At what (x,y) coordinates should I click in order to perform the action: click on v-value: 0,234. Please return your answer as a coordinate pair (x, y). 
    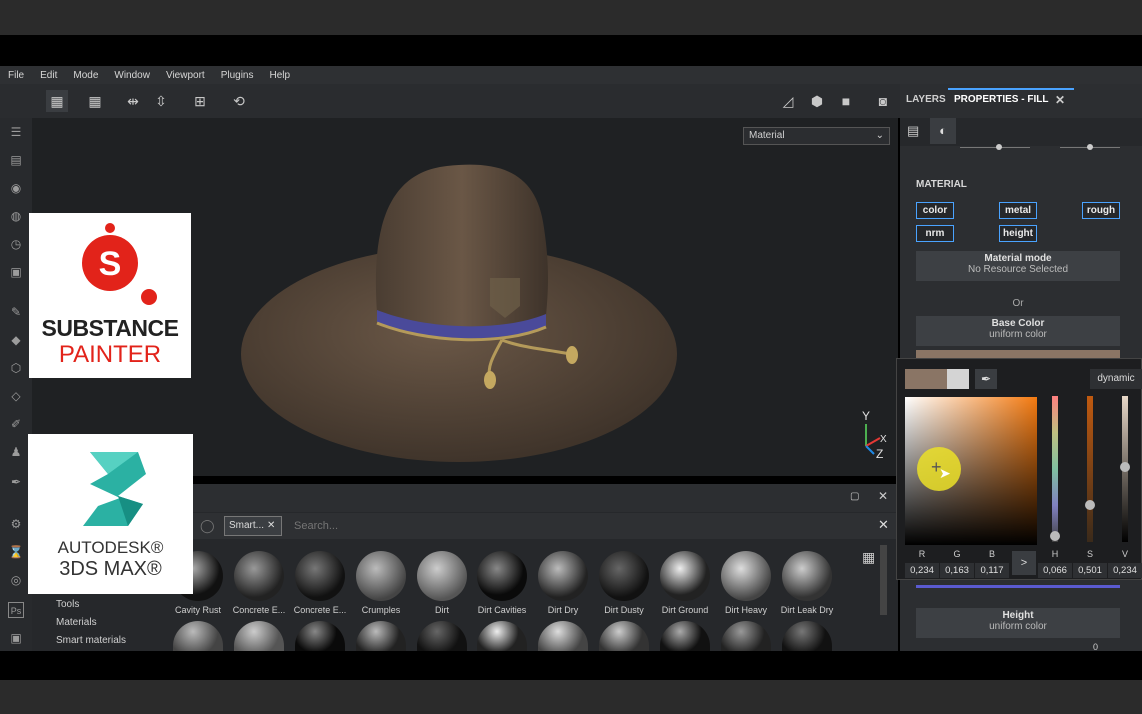
    Looking at the image, I should click on (1125, 570).